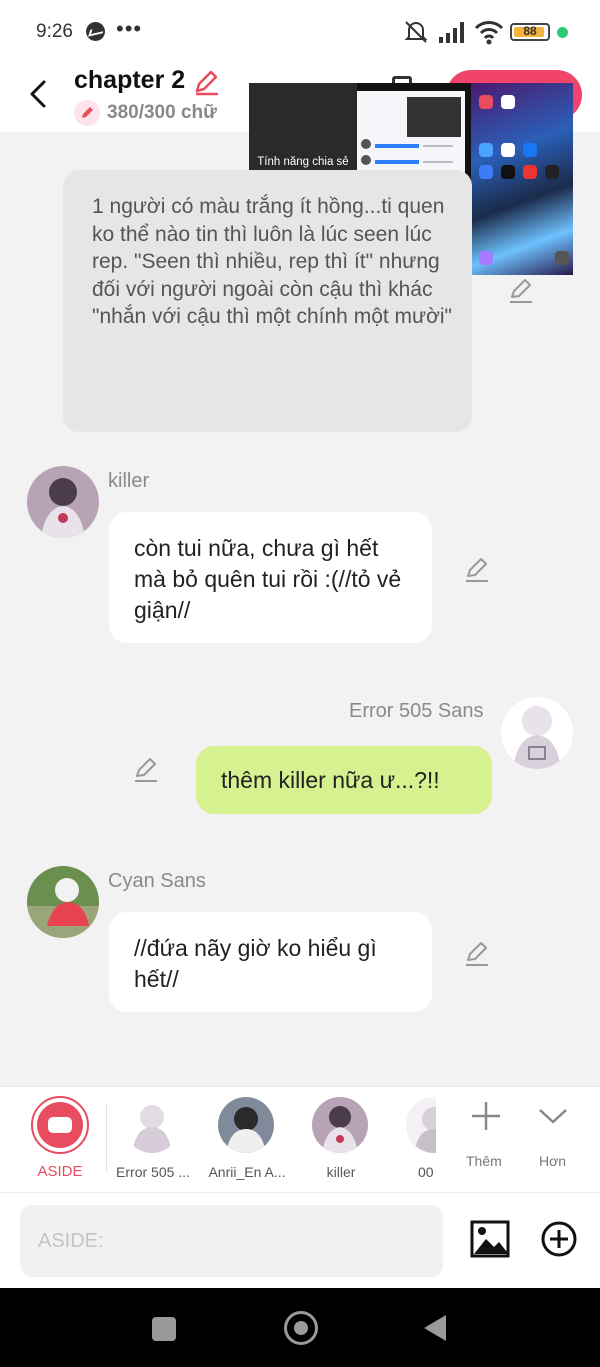 This screenshot has width=600, height=1367. What do you see at coordinates (426, 1172) in the screenshot?
I see `character-label: 00` at bounding box center [426, 1172].